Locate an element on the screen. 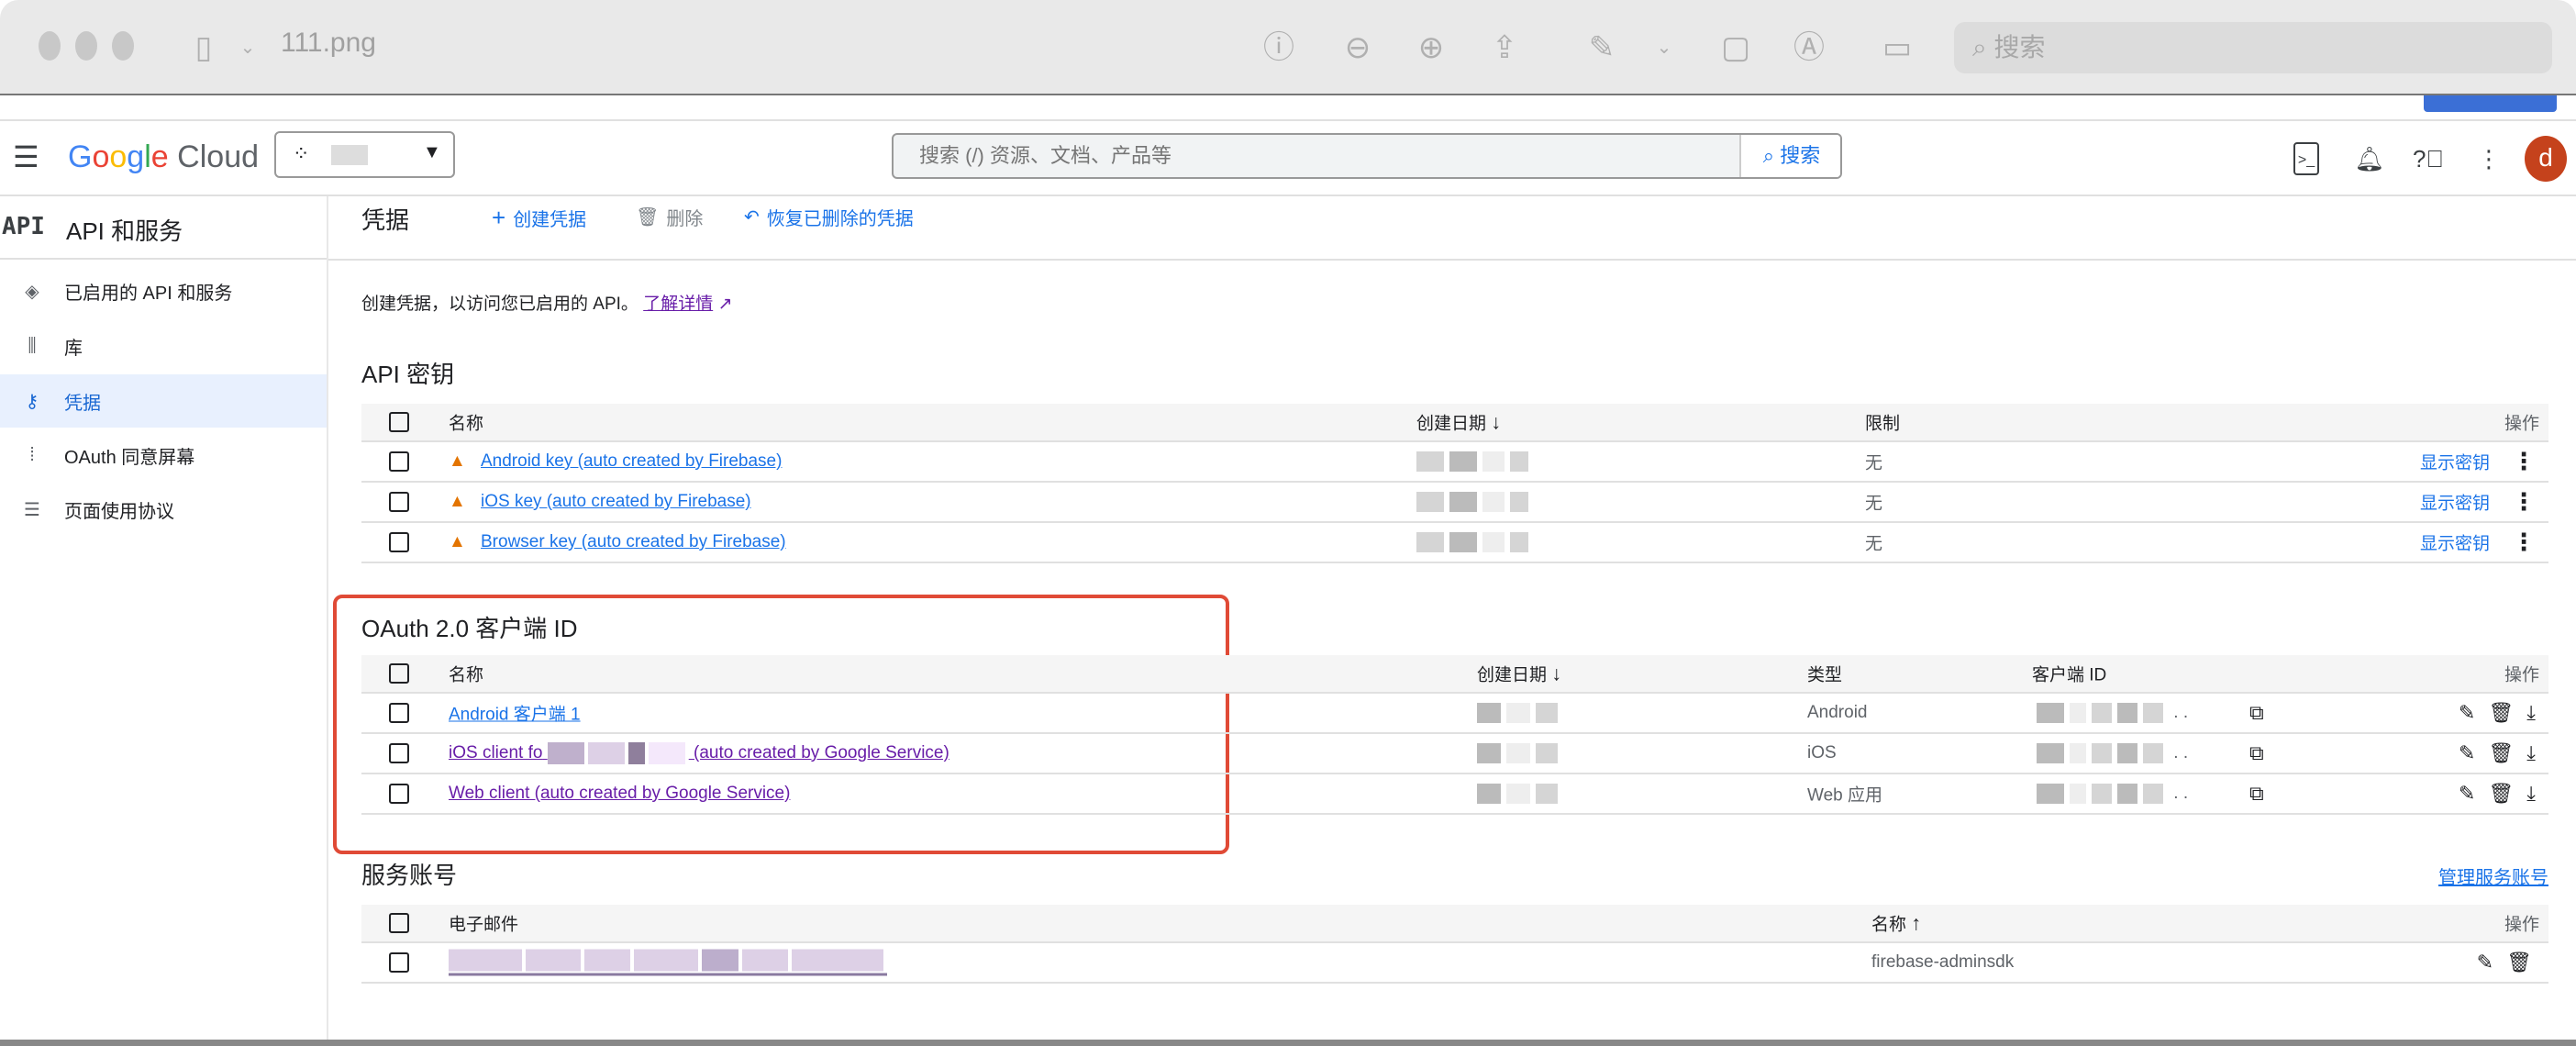  cloud-shell-icon: >_ is located at coordinates (2306, 158).